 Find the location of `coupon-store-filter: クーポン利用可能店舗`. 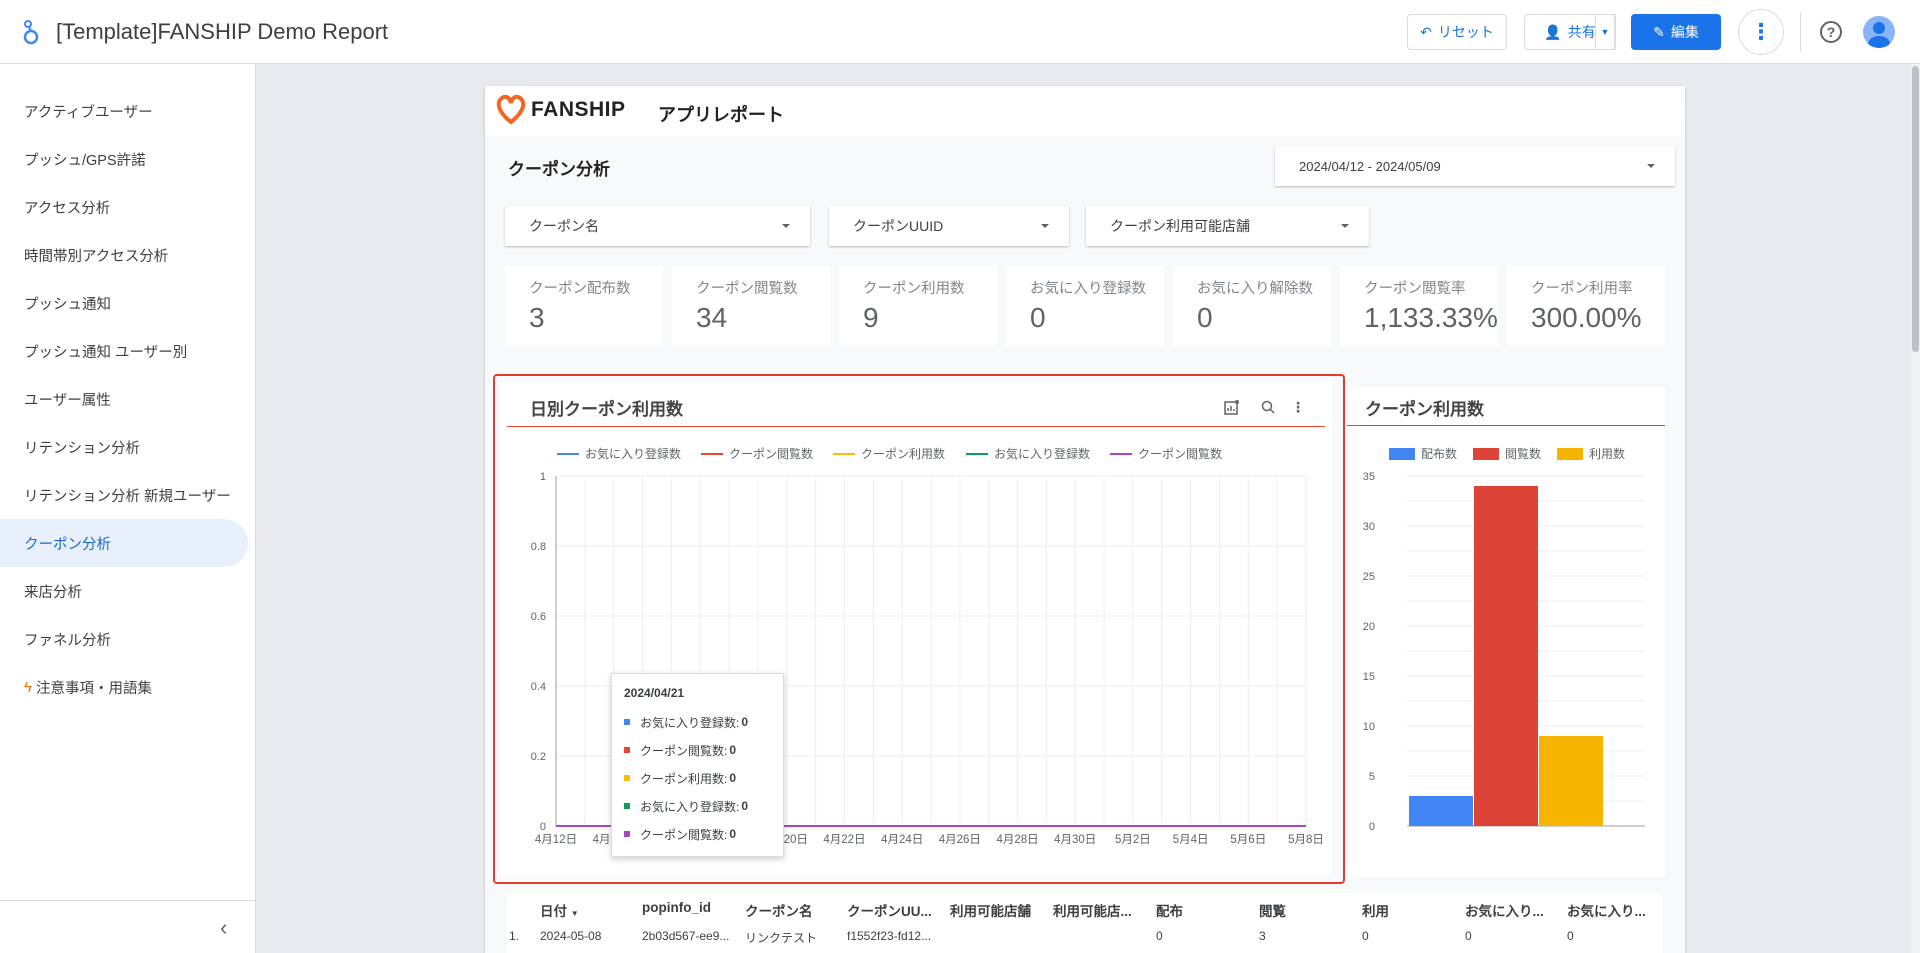

coupon-store-filter: クーポン利用可能店舗 is located at coordinates (1227, 226).